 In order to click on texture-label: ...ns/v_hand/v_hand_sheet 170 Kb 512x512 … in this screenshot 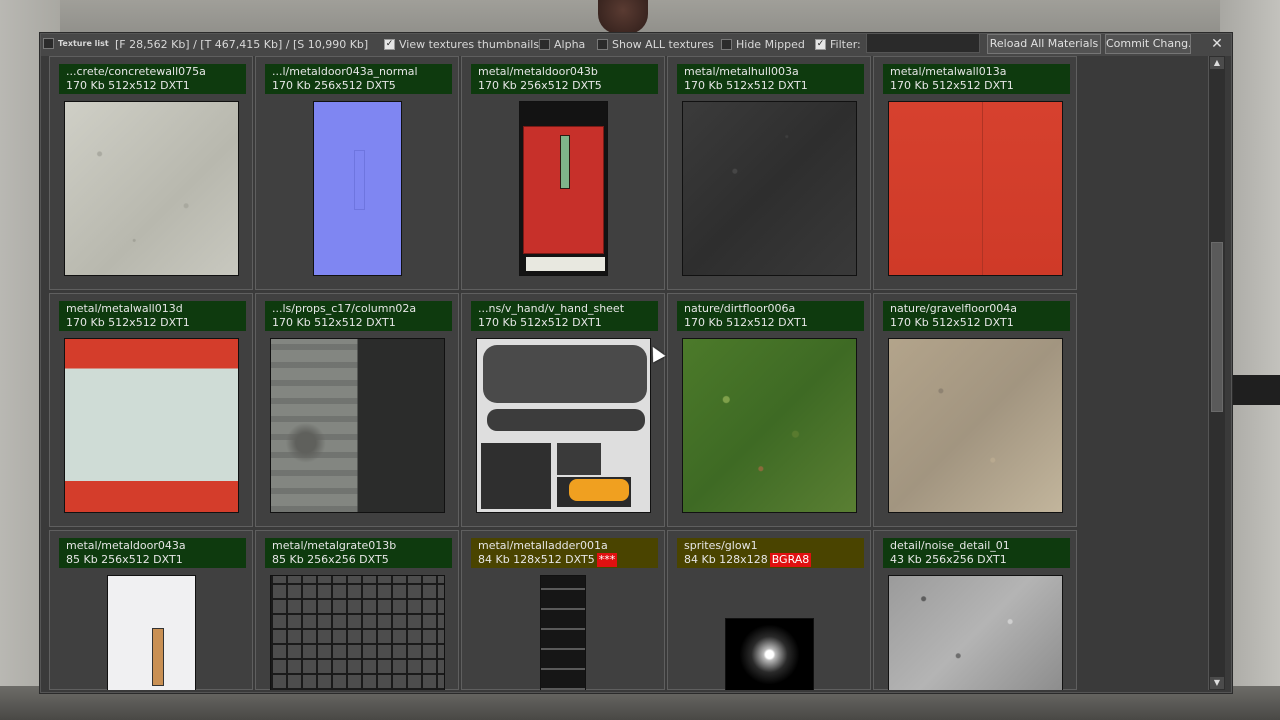, I will do `click(564, 316)`.